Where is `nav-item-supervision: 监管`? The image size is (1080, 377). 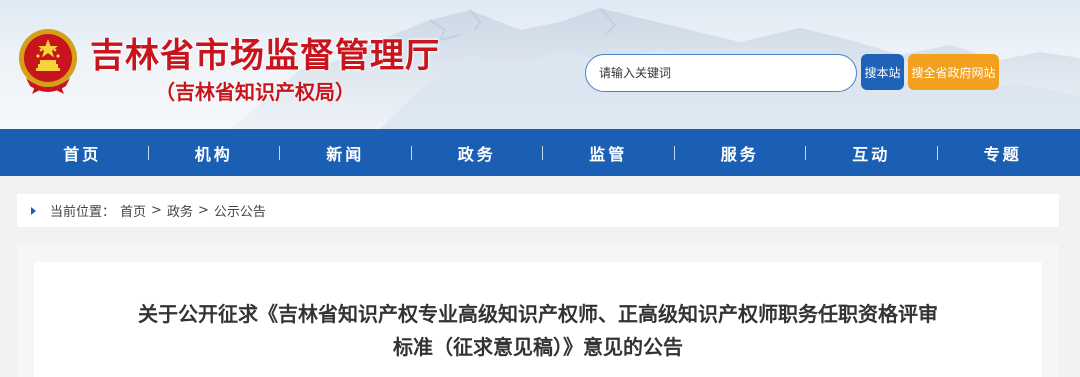
nav-item-supervision: 监管 is located at coordinates (608, 153).